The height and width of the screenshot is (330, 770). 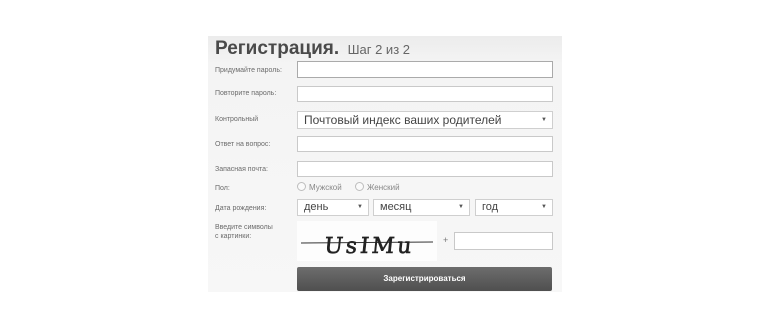 What do you see at coordinates (378, 49) in the screenshot?
I see `step-indicator: Шаг 2 из 2` at bounding box center [378, 49].